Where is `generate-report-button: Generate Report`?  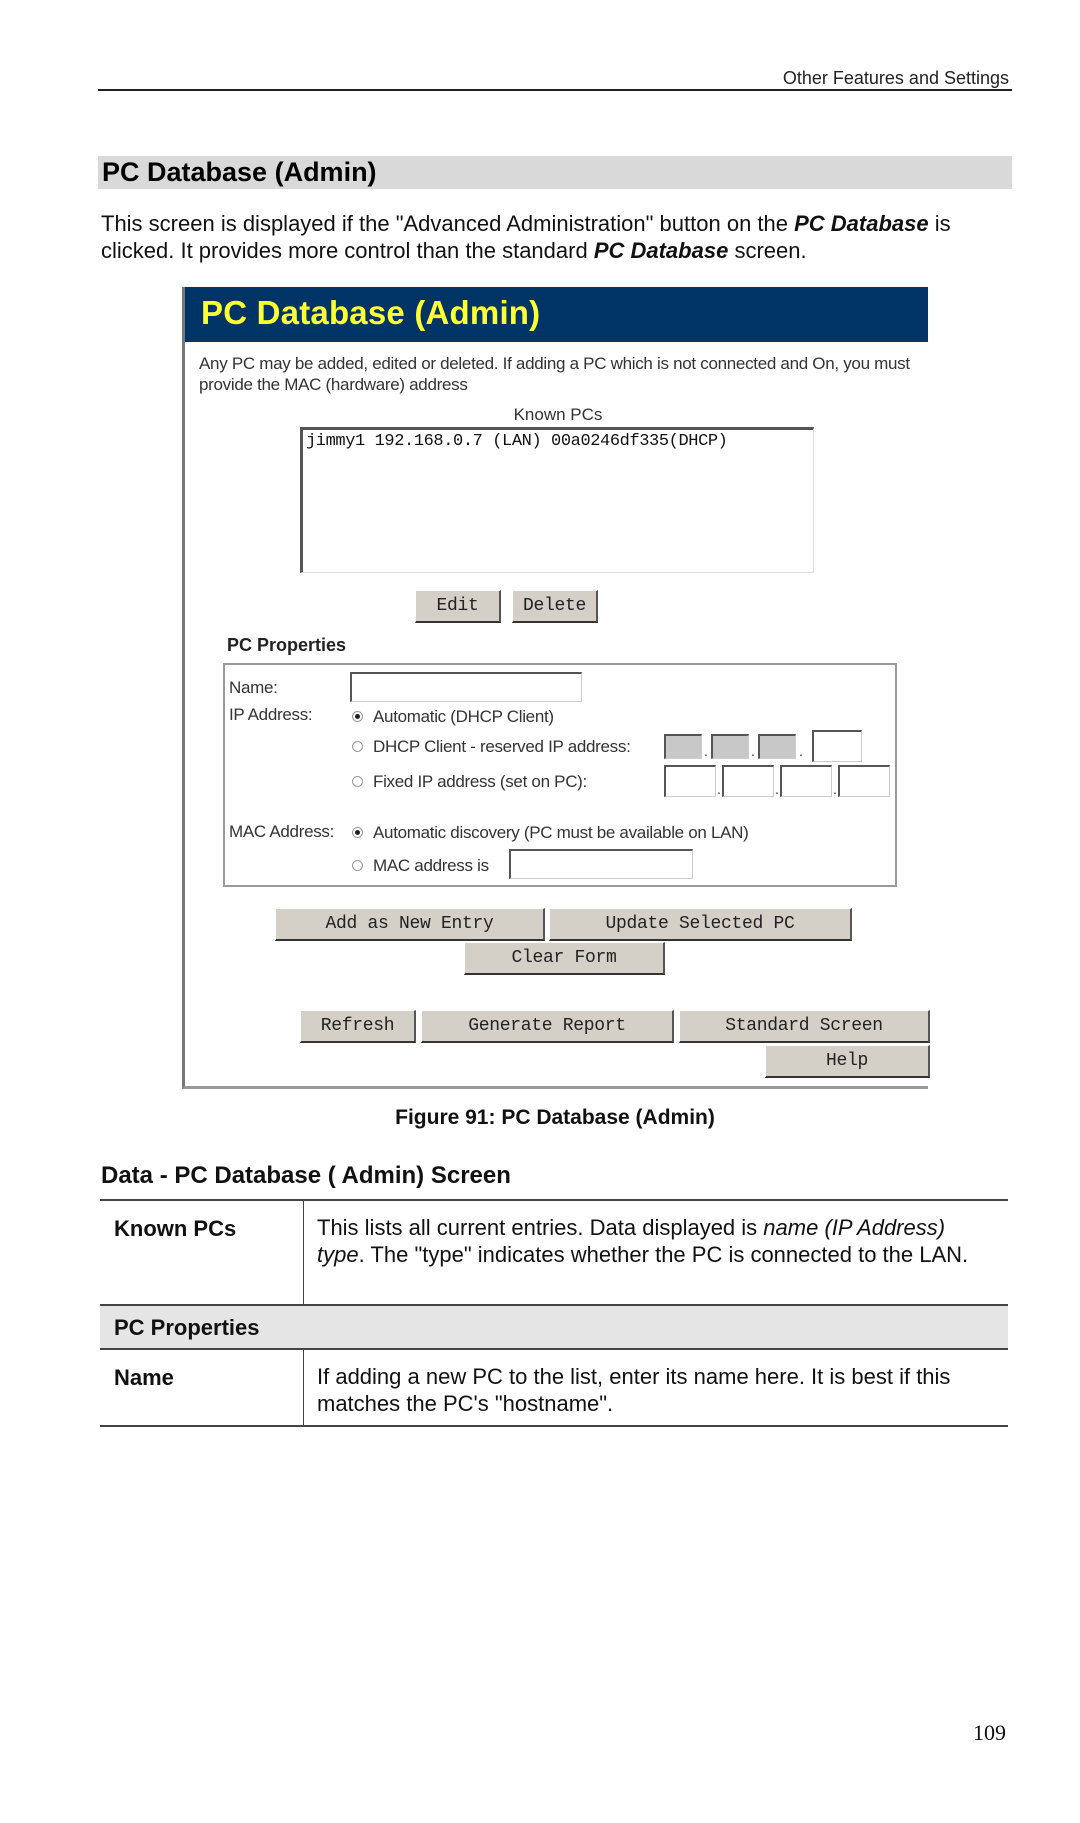 generate-report-button: Generate Report is located at coordinates (547, 1026).